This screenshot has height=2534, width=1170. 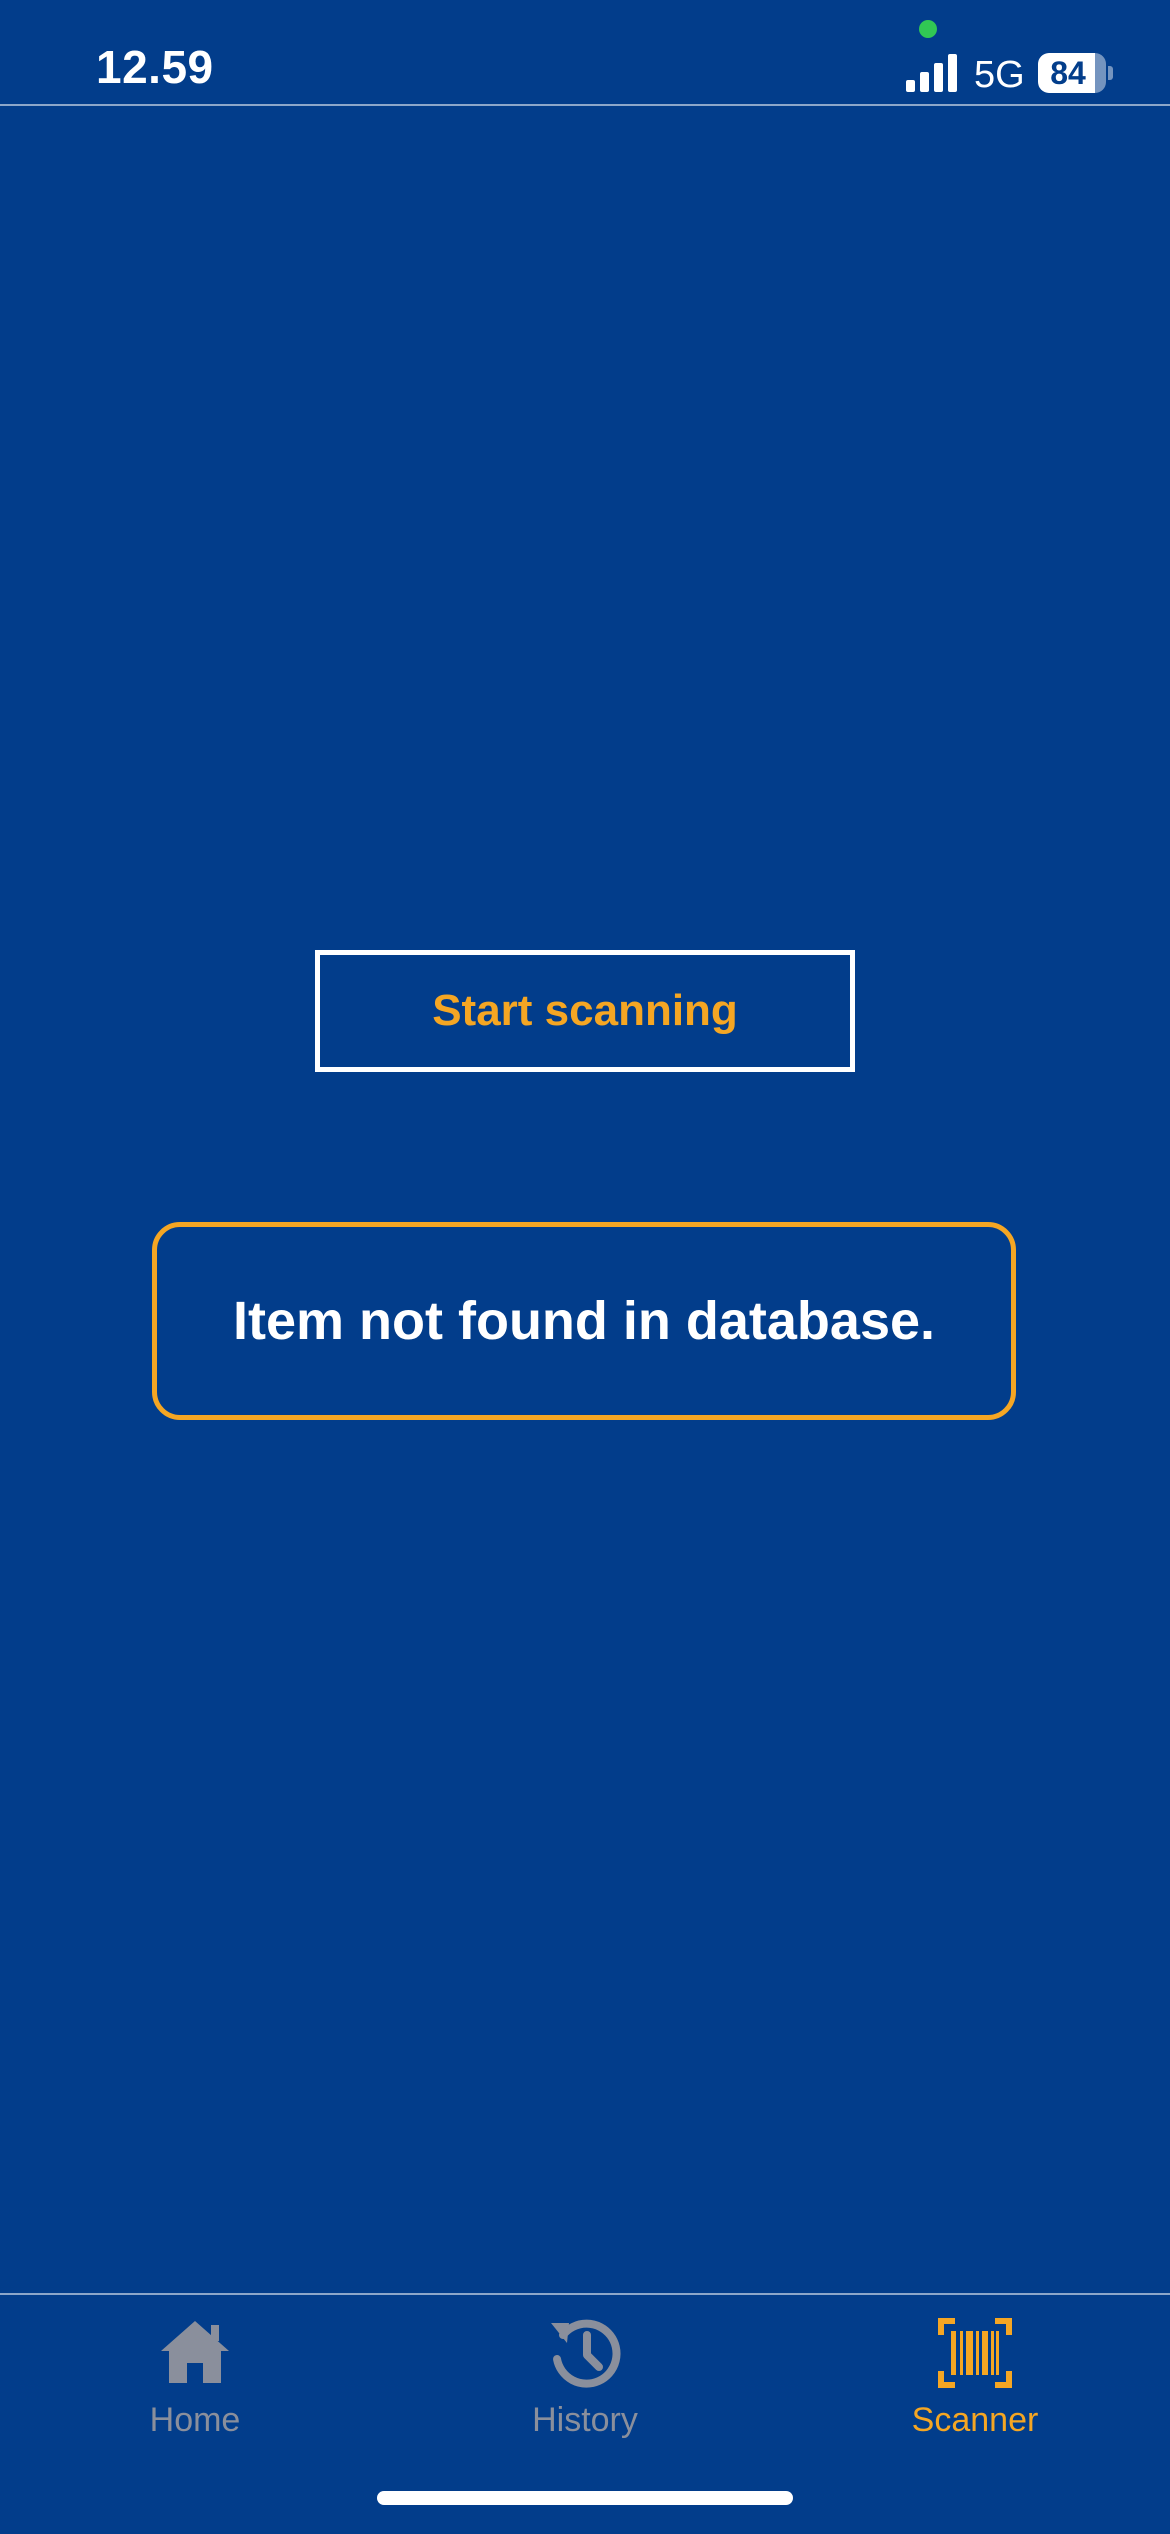 What do you see at coordinates (585, 2420) in the screenshot?
I see `tab-history-label: History` at bounding box center [585, 2420].